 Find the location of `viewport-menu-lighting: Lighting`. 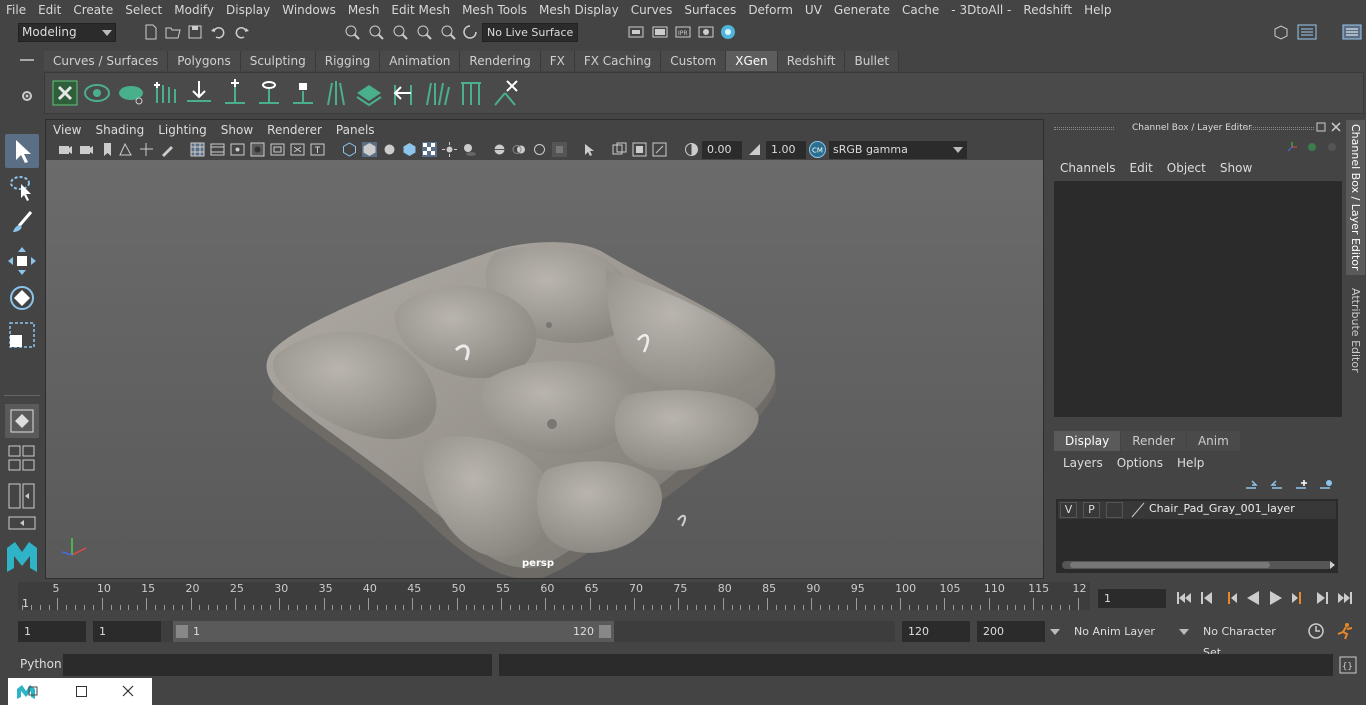

viewport-menu-lighting: Lighting is located at coordinates (182, 130).